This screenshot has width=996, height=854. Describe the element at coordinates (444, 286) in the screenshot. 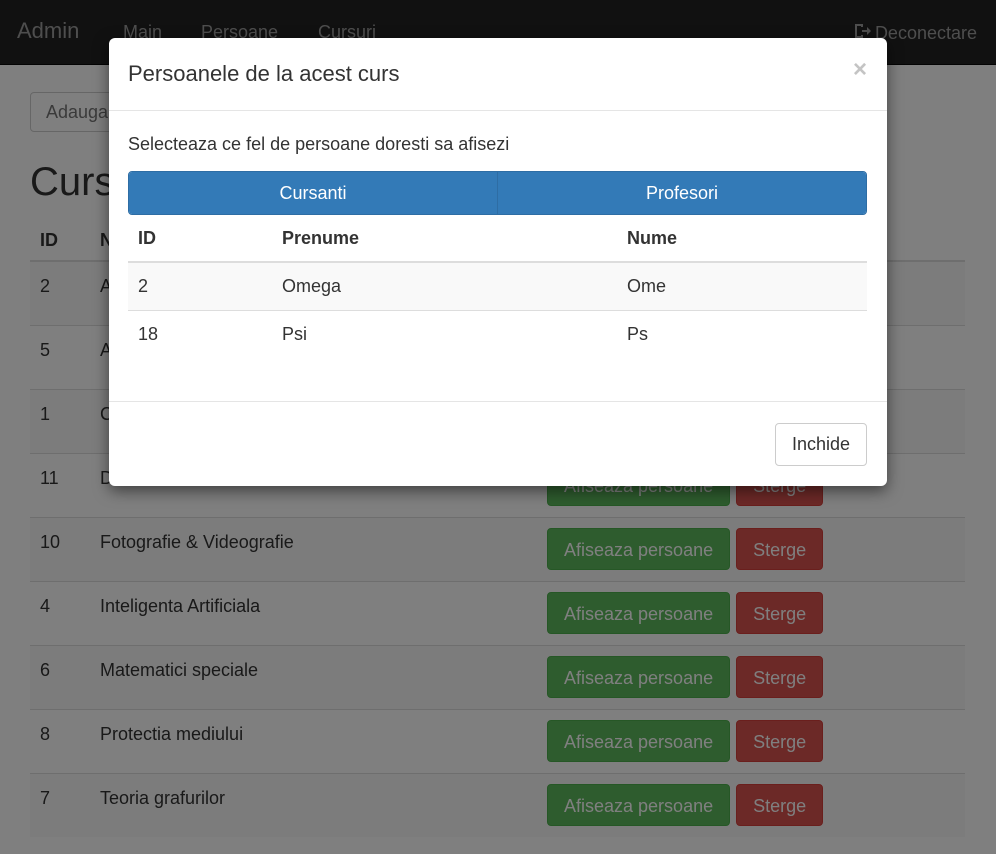

I see `person-prenume: Omega` at that location.